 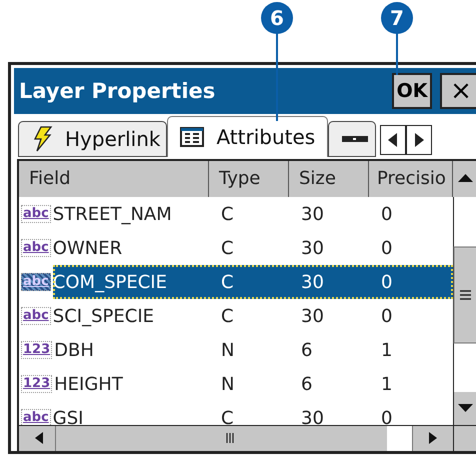 I want to click on table-row: 123 DBH N 6 1, so click(x=236, y=350).